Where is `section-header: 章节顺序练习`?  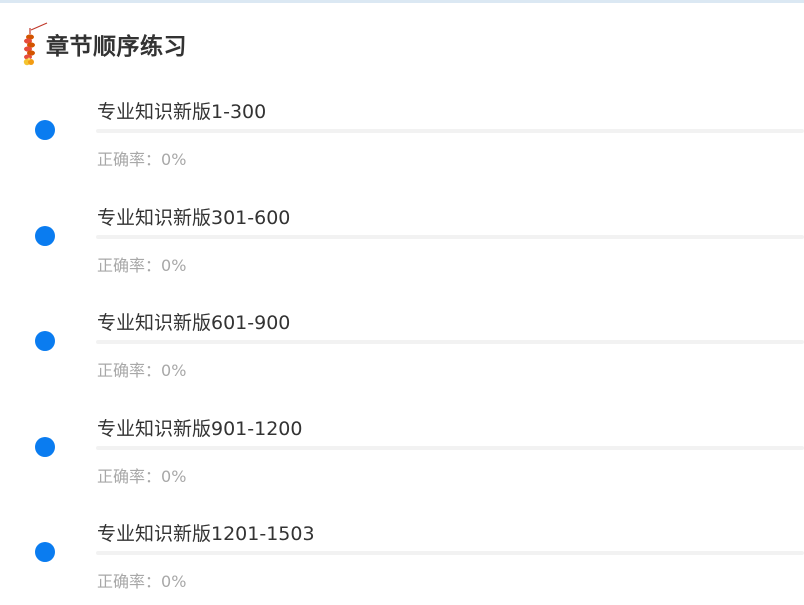
section-header: 章节顺序练习 is located at coordinates (102, 44).